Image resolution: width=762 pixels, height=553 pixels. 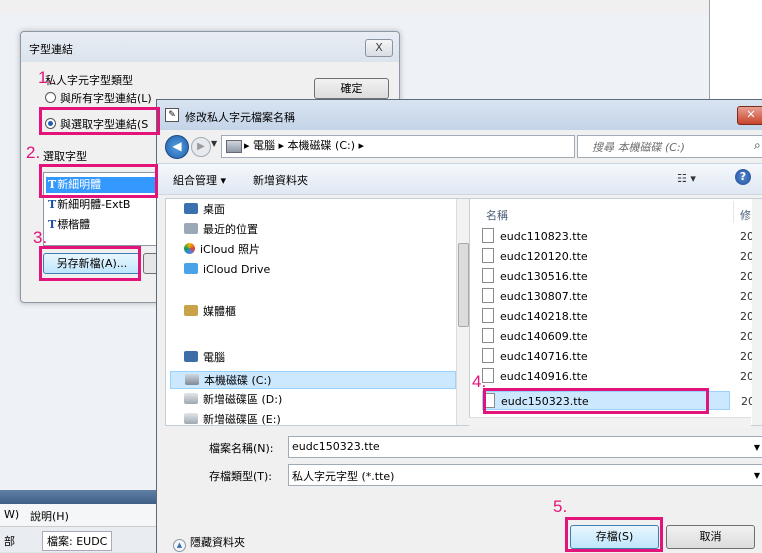 I want to click on radio-circle-icon, so click(x=50, y=97).